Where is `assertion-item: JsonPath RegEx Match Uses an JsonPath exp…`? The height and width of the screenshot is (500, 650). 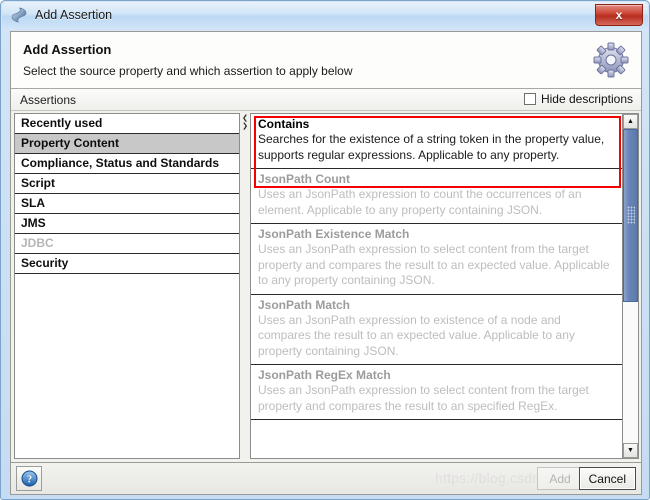 assertion-item: JsonPath RegEx Match Uses an JsonPath exp… is located at coordinates (436, 392).